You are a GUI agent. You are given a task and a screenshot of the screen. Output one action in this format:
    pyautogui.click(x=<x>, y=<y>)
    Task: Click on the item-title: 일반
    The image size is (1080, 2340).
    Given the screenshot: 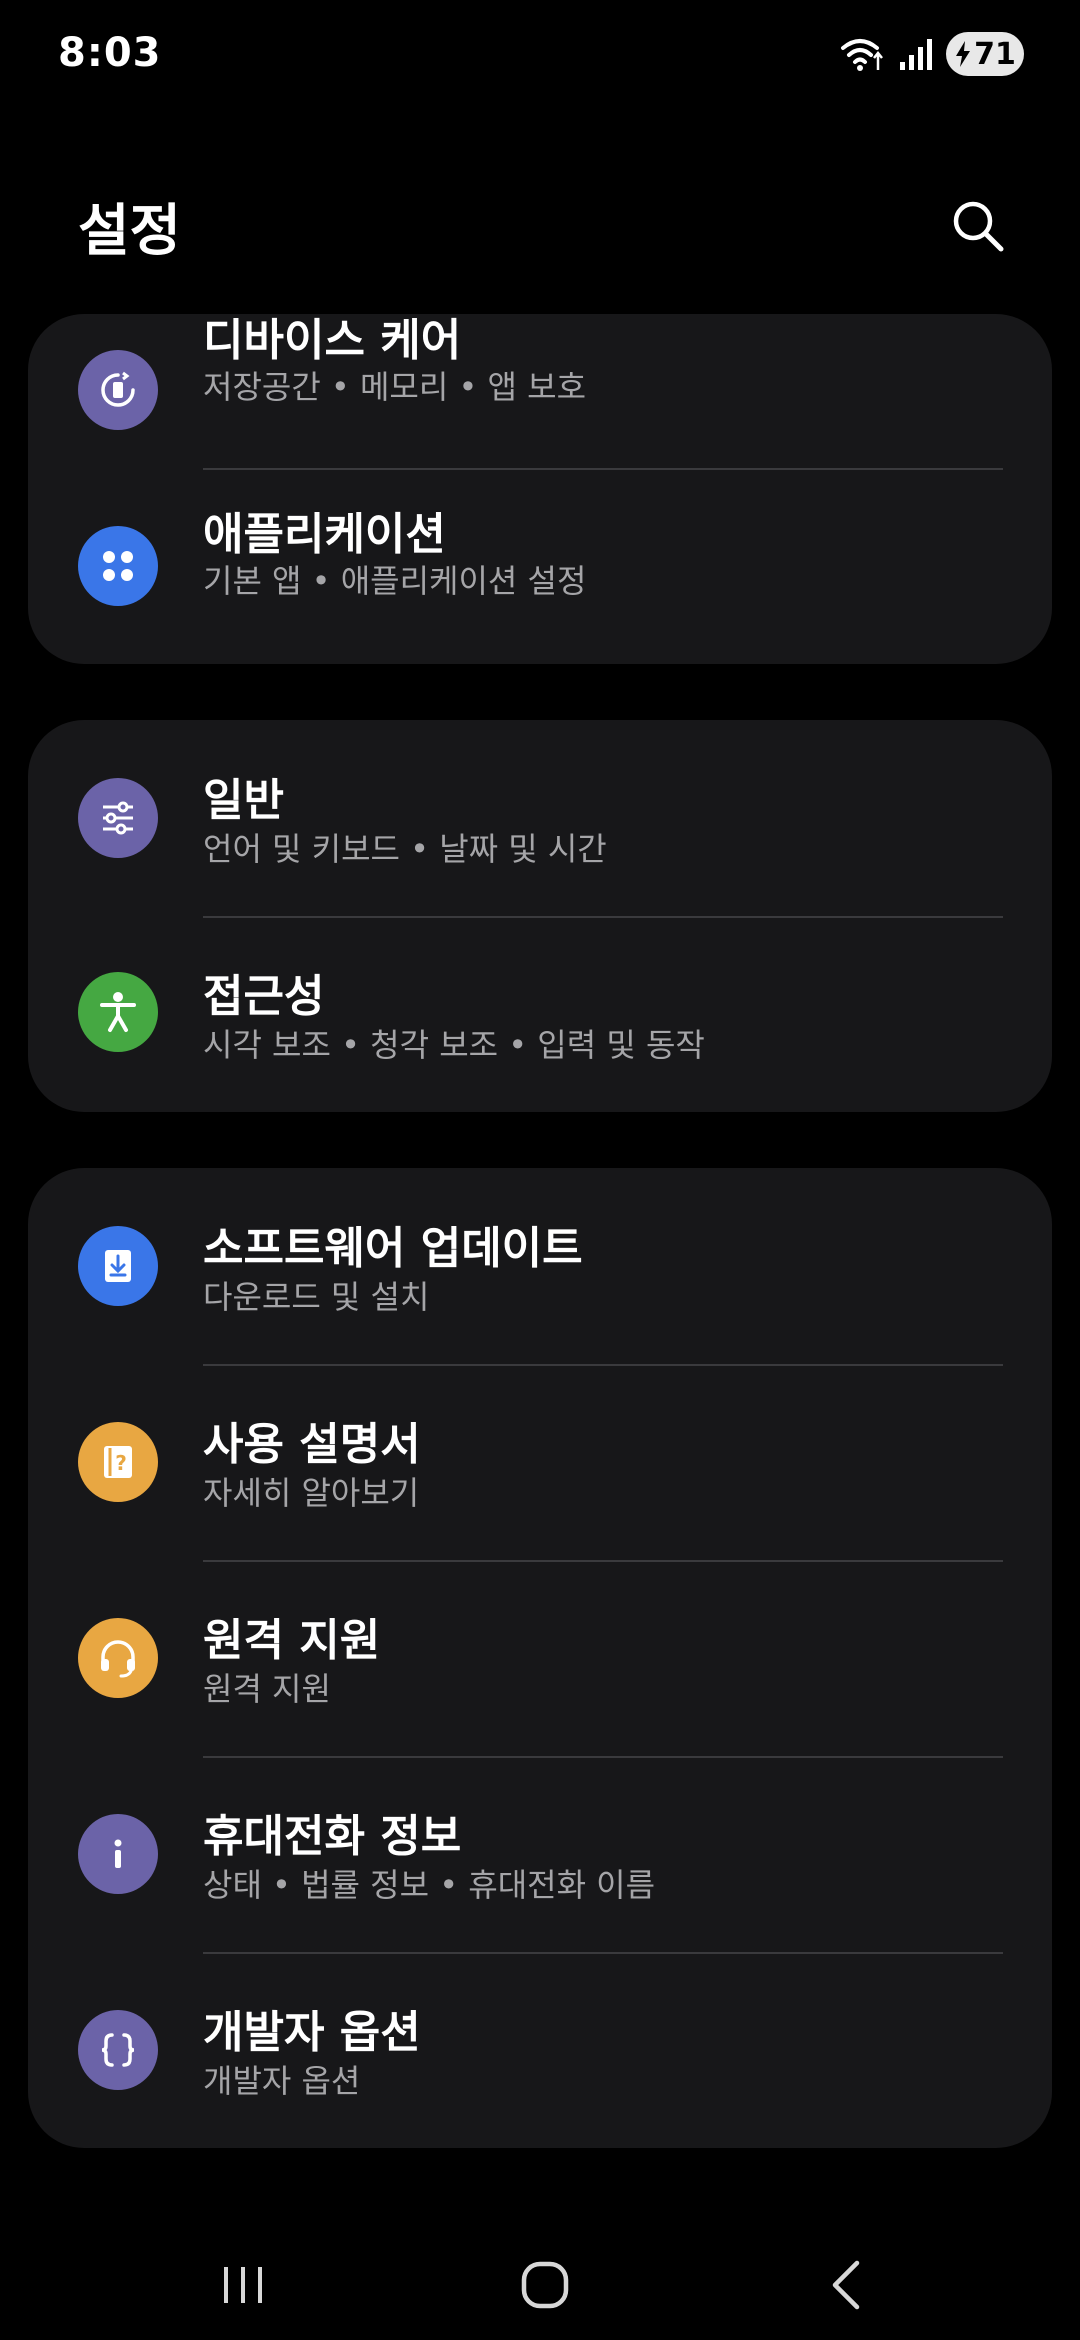 What is the action you would take?
    pyautogui.click(x=243, y=800)
    